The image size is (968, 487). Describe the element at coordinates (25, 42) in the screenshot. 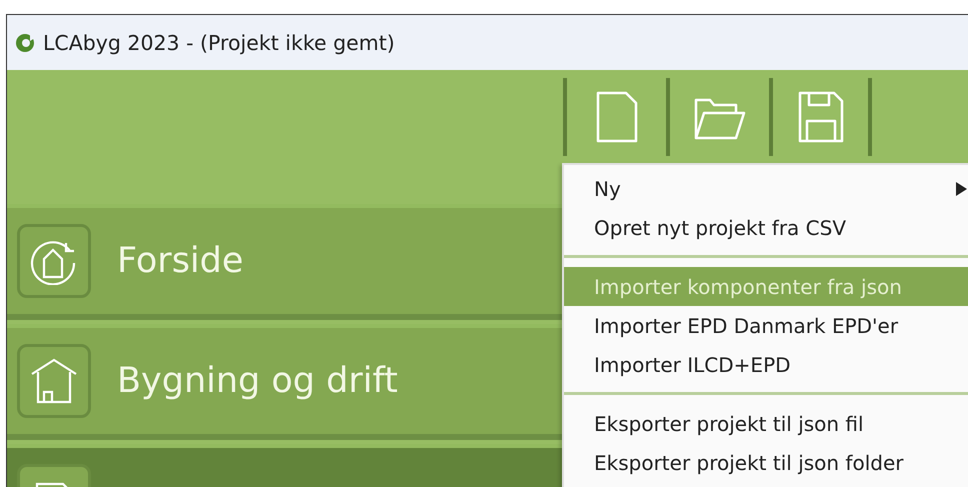

I see `app-logo-icon` at that location.